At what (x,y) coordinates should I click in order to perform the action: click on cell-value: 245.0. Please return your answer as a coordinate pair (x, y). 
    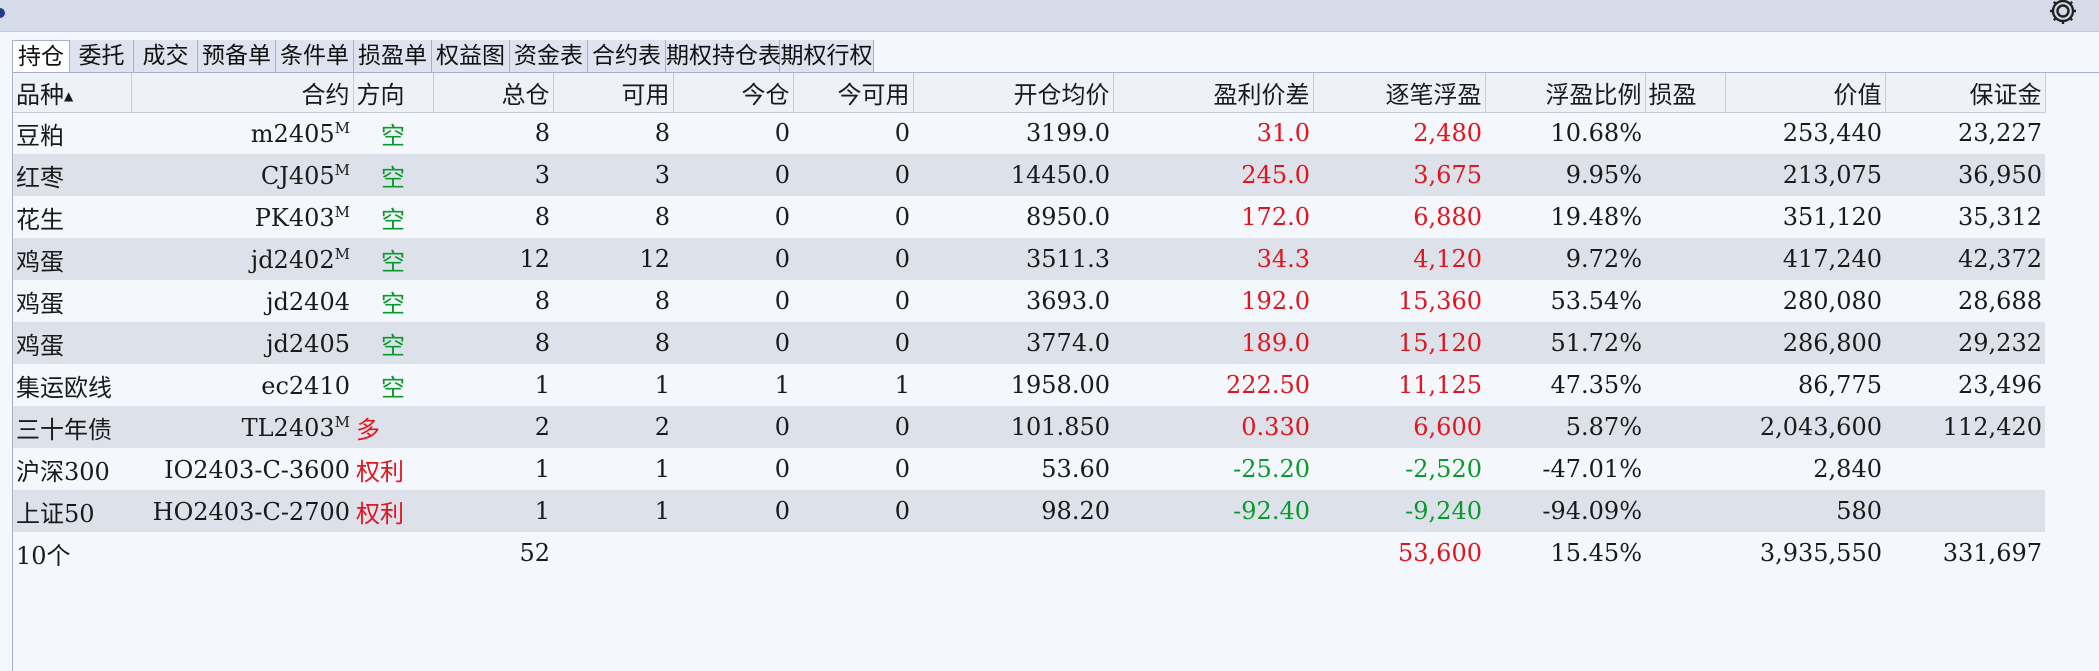
    Looking at the image, I should click on (1275, 175).